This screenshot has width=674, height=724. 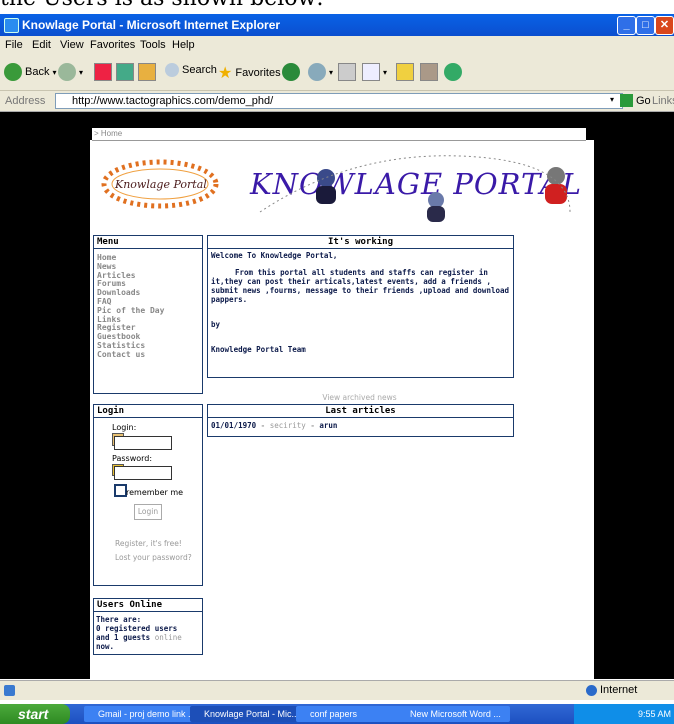 I want to click on article-category: secirity, so click(x=288, y=425).